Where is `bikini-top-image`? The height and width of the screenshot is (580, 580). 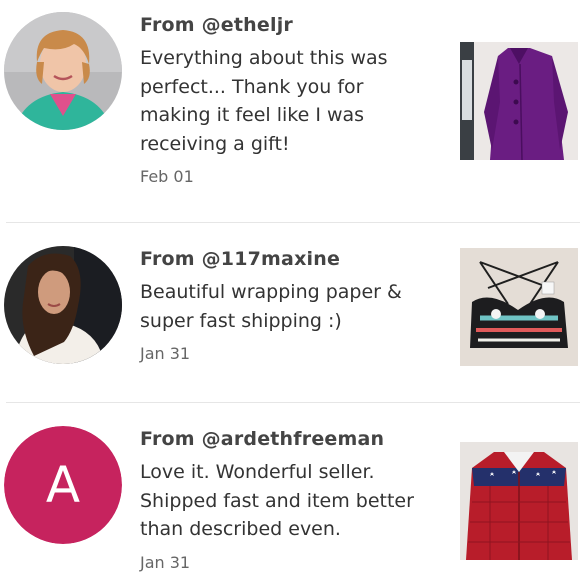 bikini-top-image is located at coordinates (519, 307).